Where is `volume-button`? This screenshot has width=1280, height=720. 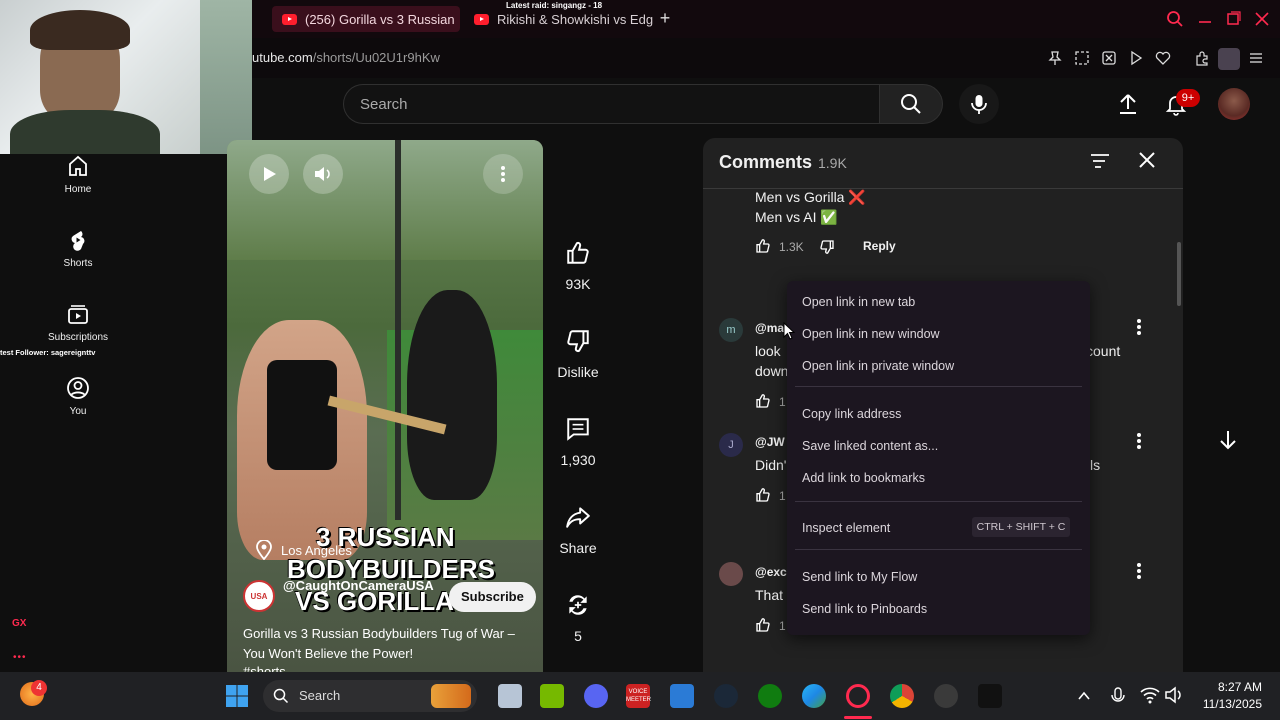 volume-button is located at coordinates (323, 174).